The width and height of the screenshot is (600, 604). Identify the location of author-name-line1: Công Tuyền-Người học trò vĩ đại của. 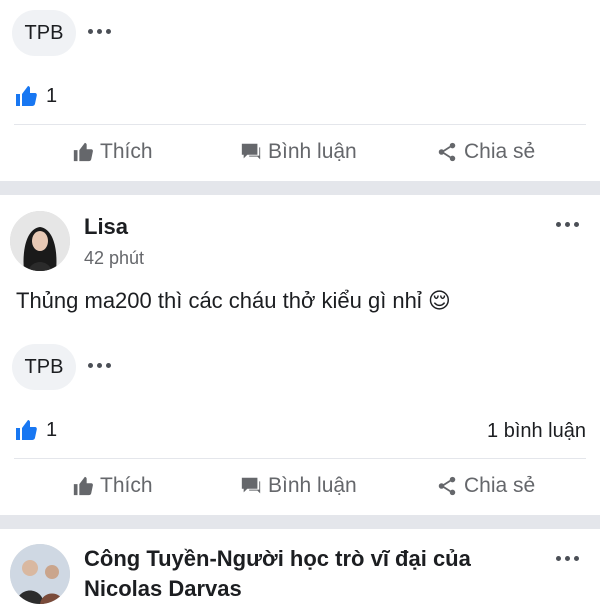
(277, 559).